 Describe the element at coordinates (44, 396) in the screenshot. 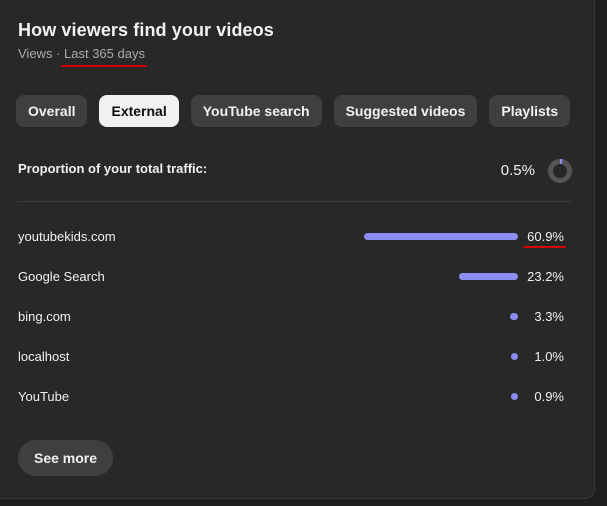

I see `source-name: YouTube` at that location.